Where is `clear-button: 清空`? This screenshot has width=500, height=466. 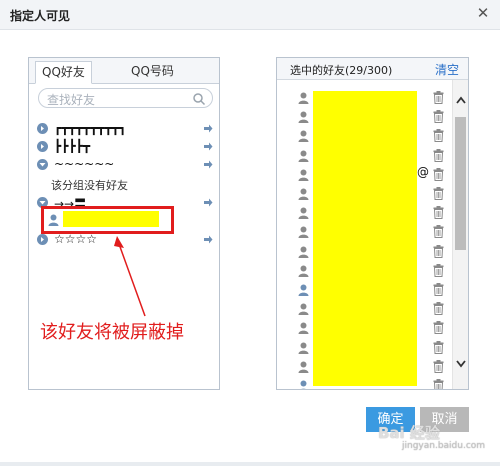
clear-button: 清空 is located at coordinates (447, 69).